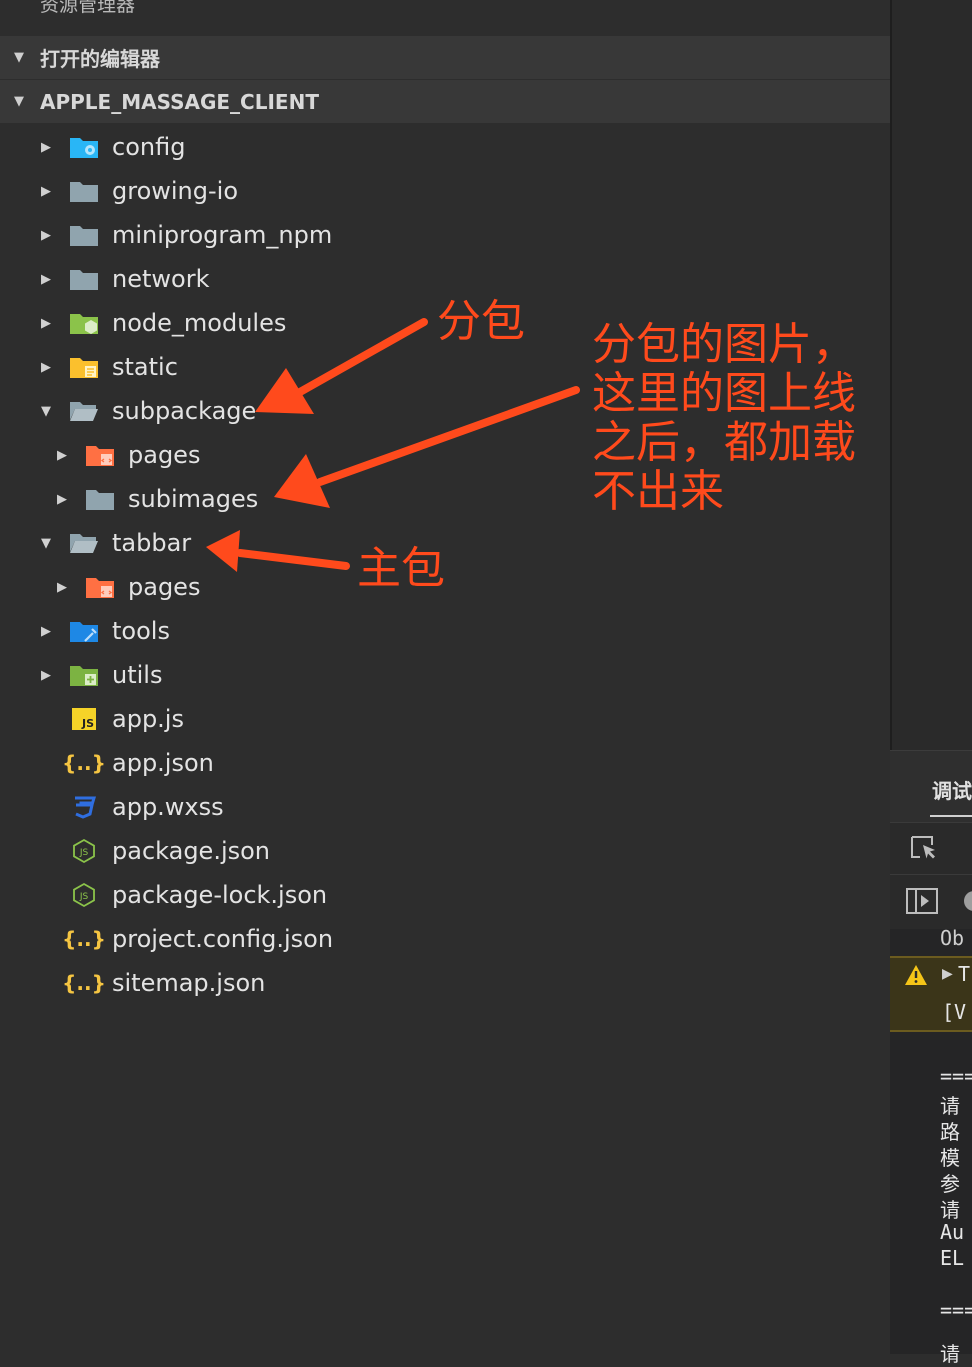 This screenshot has width=972, height=1367. I want to click on annotation-arrows, so click(393, 445).